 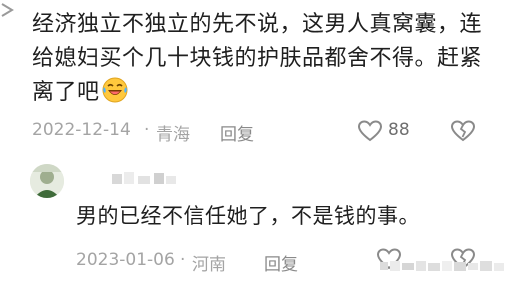 I want to click on avatar-image, so click(x=47, y=181).